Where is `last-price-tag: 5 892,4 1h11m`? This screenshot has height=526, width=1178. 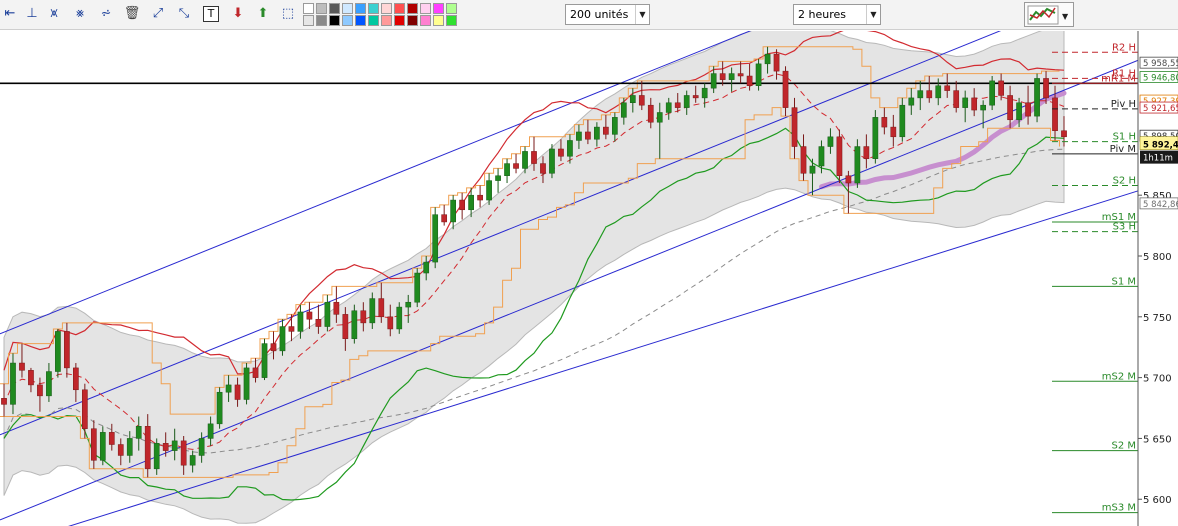 last-price-tag: 5 892,4 1h11m is located at coordinates (1158, 150).